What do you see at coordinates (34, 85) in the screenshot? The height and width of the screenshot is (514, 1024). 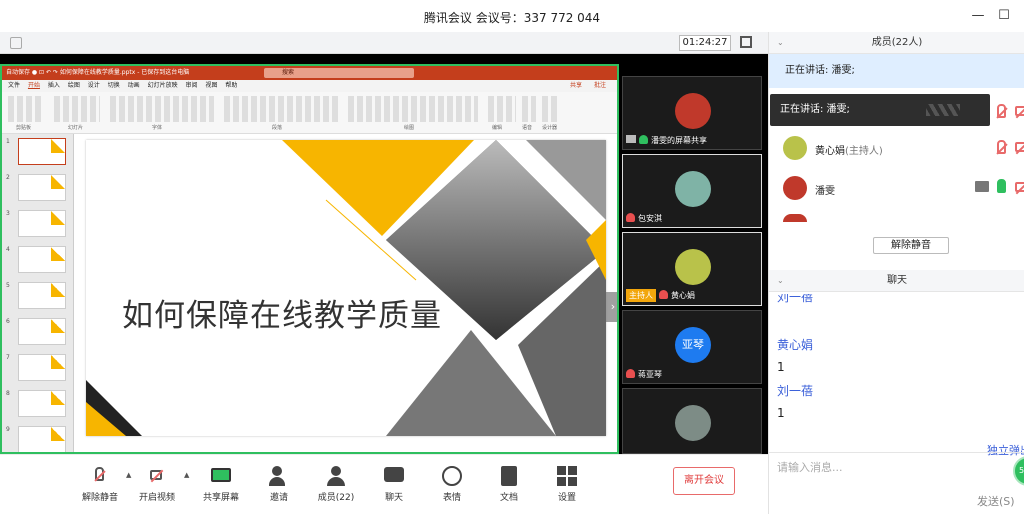 I see `ppt-menu-home: 开始` at bounding box center [34, 85].